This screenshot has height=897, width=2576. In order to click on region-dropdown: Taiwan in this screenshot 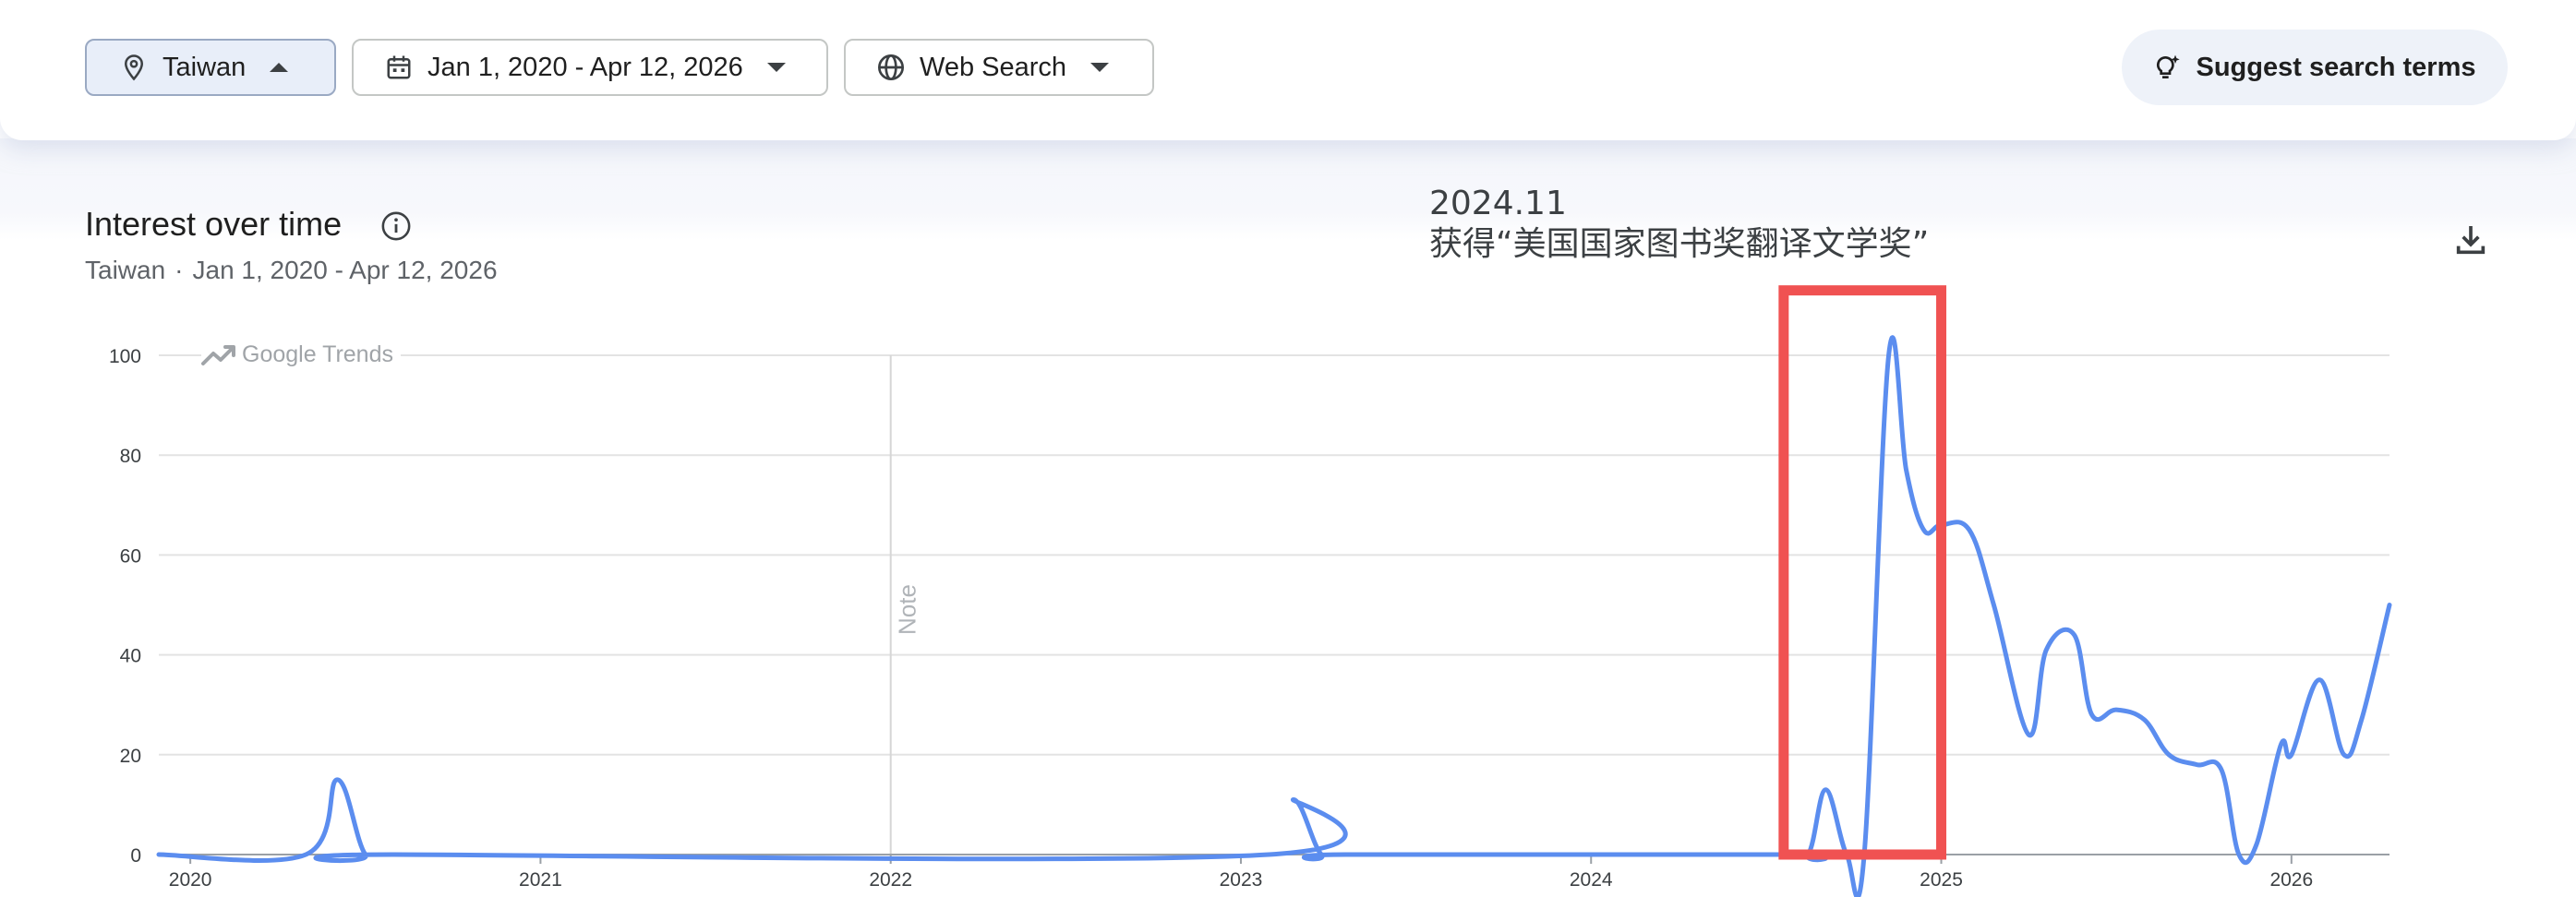, I will do `click(210, 67)`.